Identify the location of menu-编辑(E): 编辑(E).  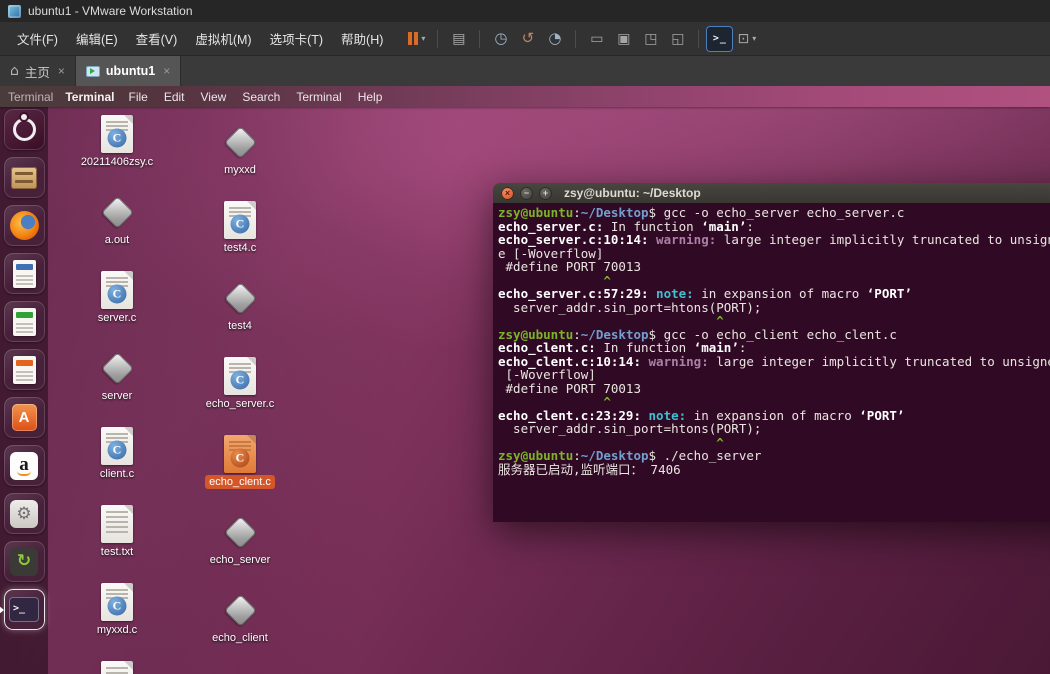
(97, 38).